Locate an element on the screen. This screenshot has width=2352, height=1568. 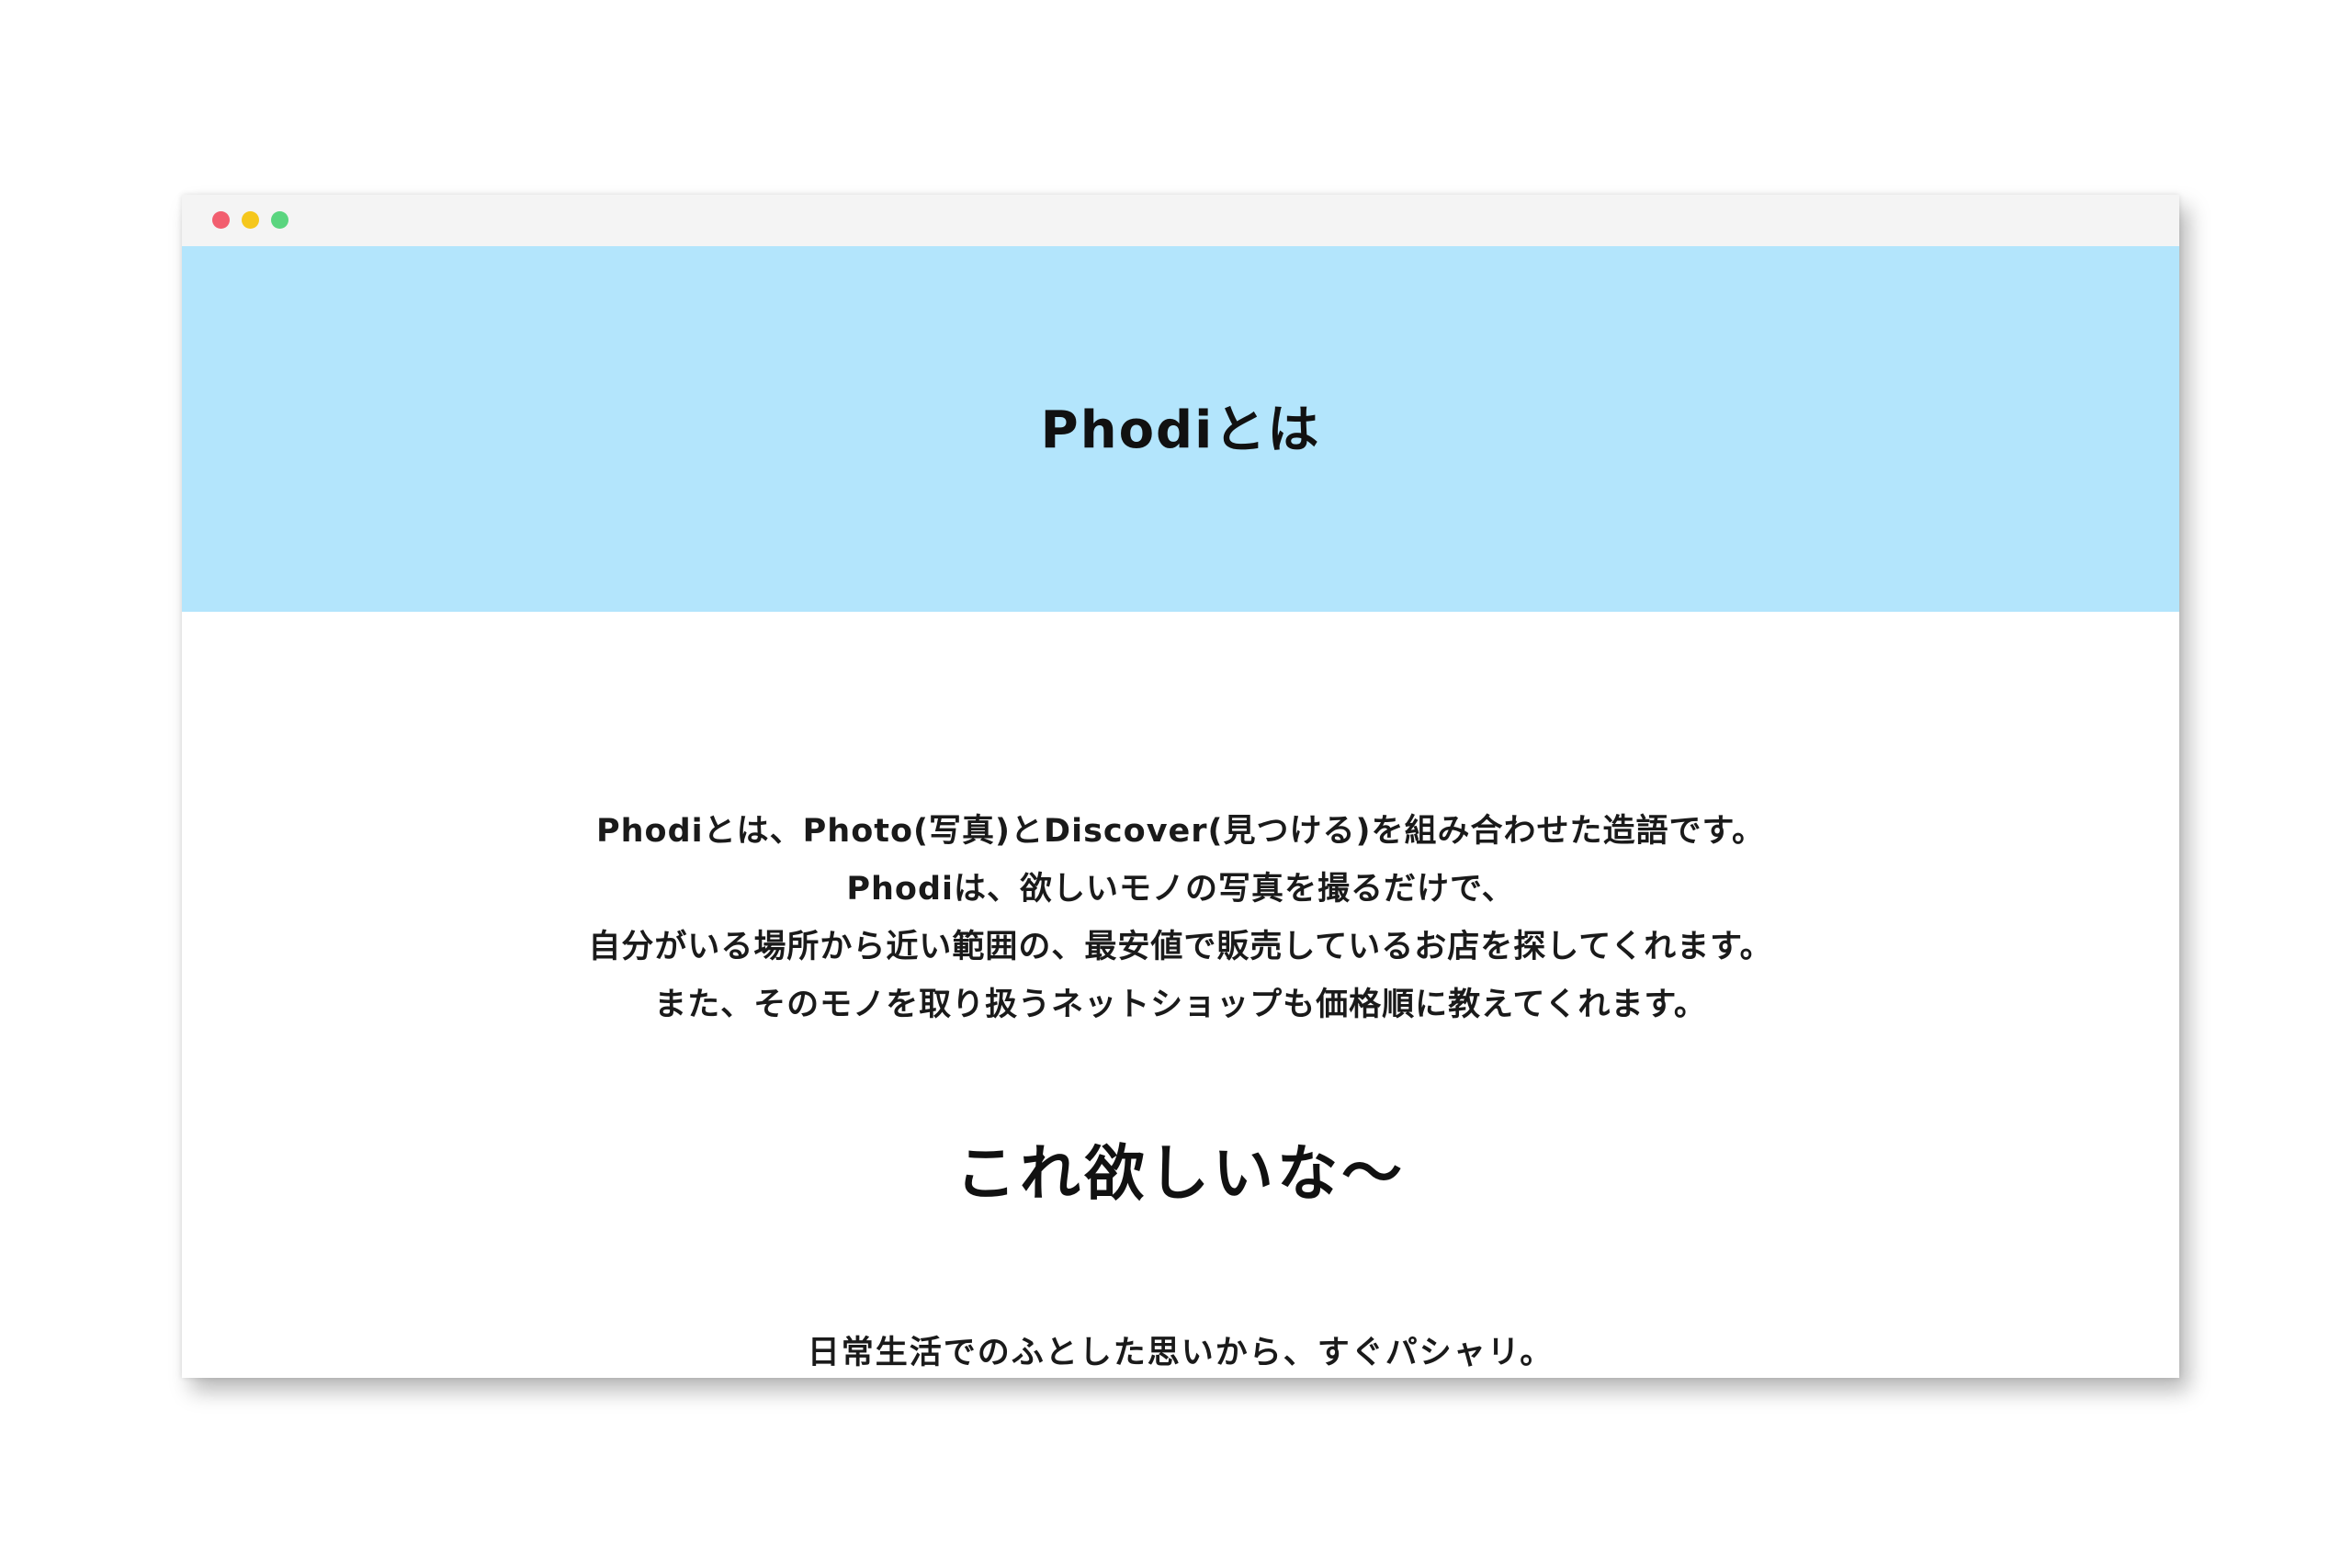
intro-line-2: Phodiは、欲しいモノの写真を撮るだけで、 is located at coordinates (1180, 890).